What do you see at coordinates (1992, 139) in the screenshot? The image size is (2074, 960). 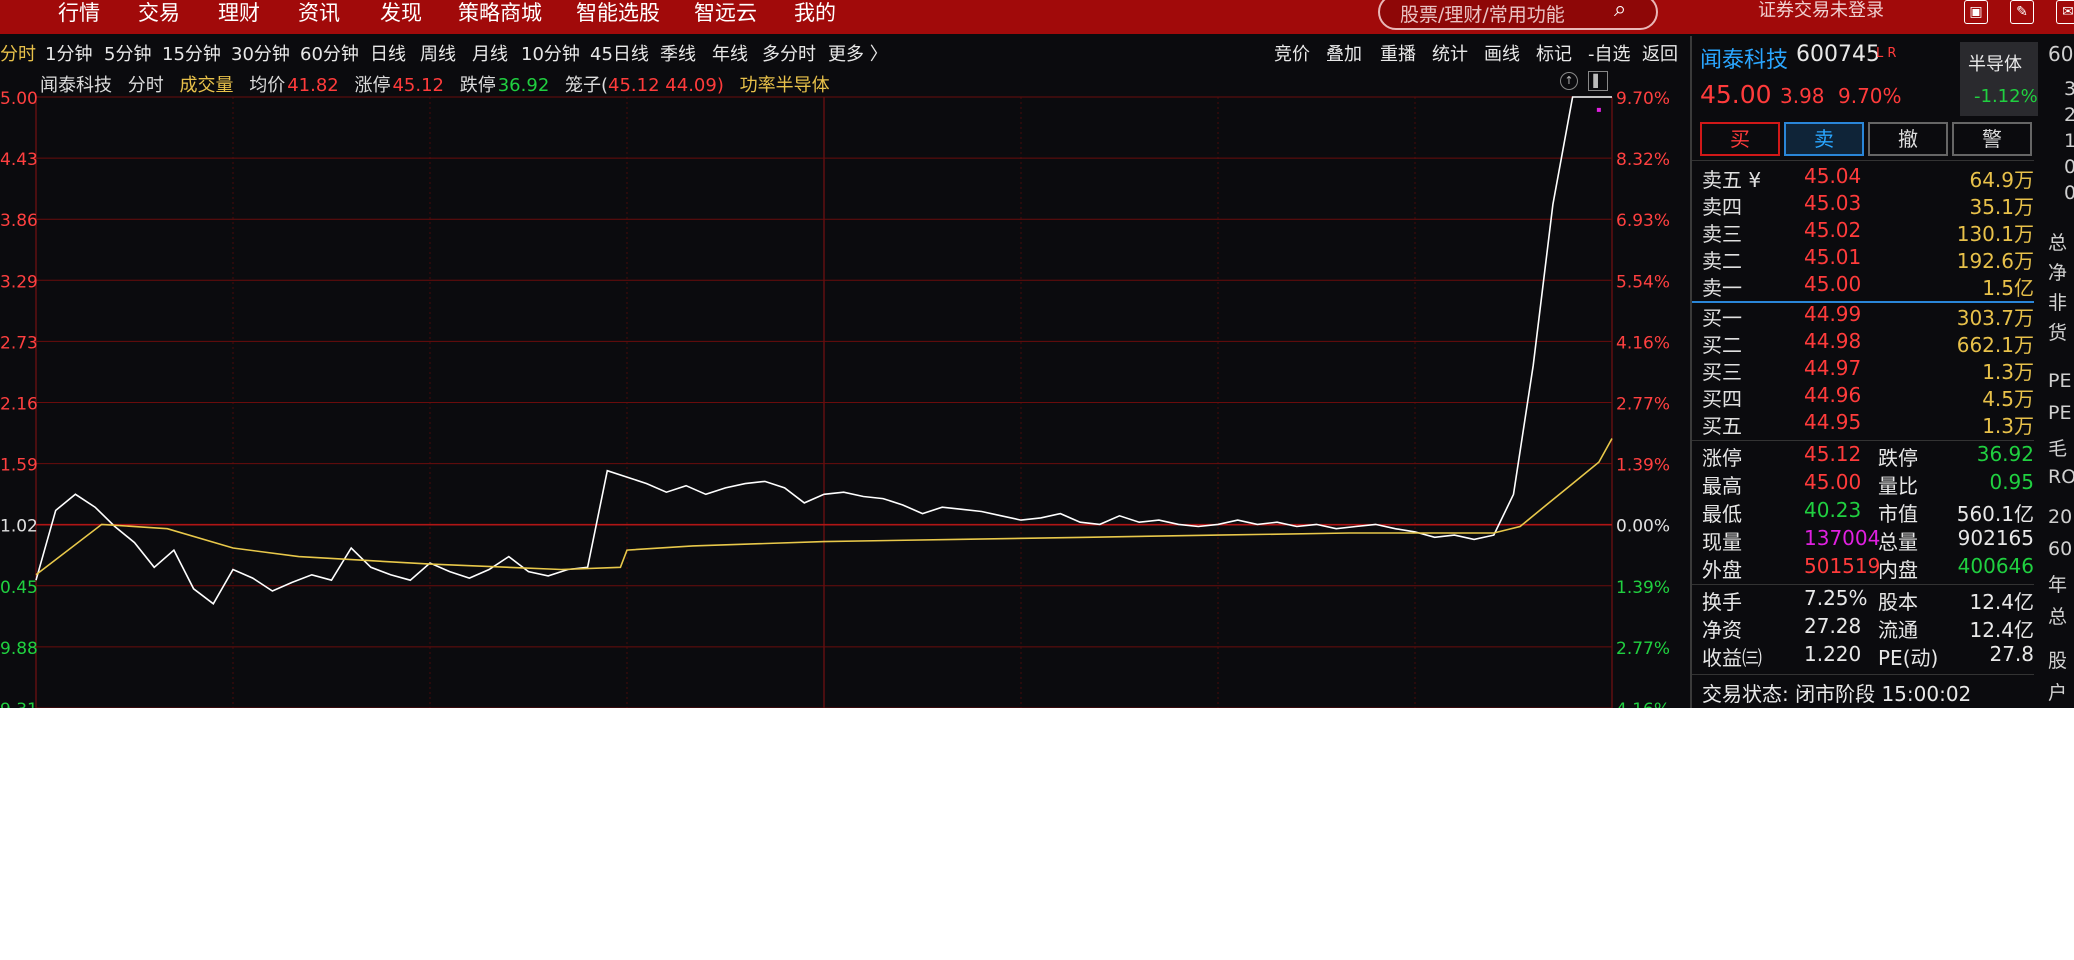 I see `alert-button: 警` at bounding box center [1992, 139].